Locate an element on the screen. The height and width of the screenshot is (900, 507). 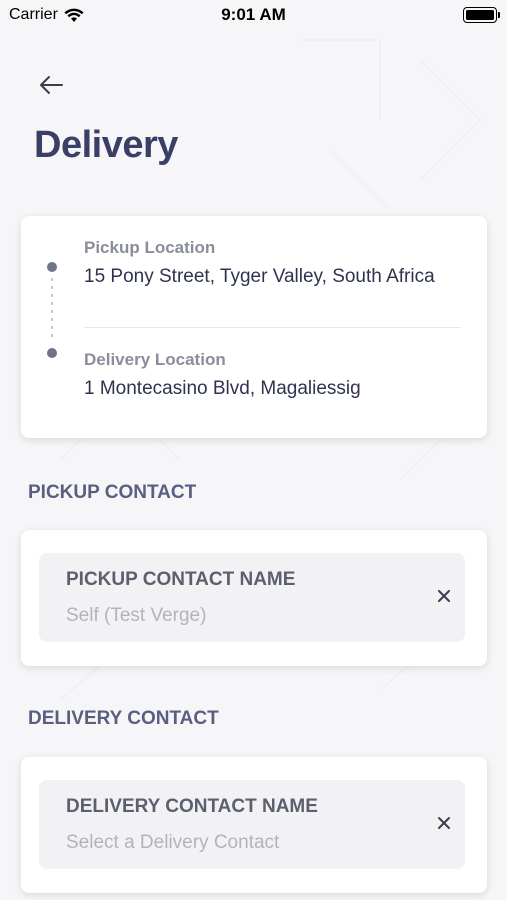
pickup-contact-label: PICKUP CONTACT NAME is located at coordinates (181, 579).